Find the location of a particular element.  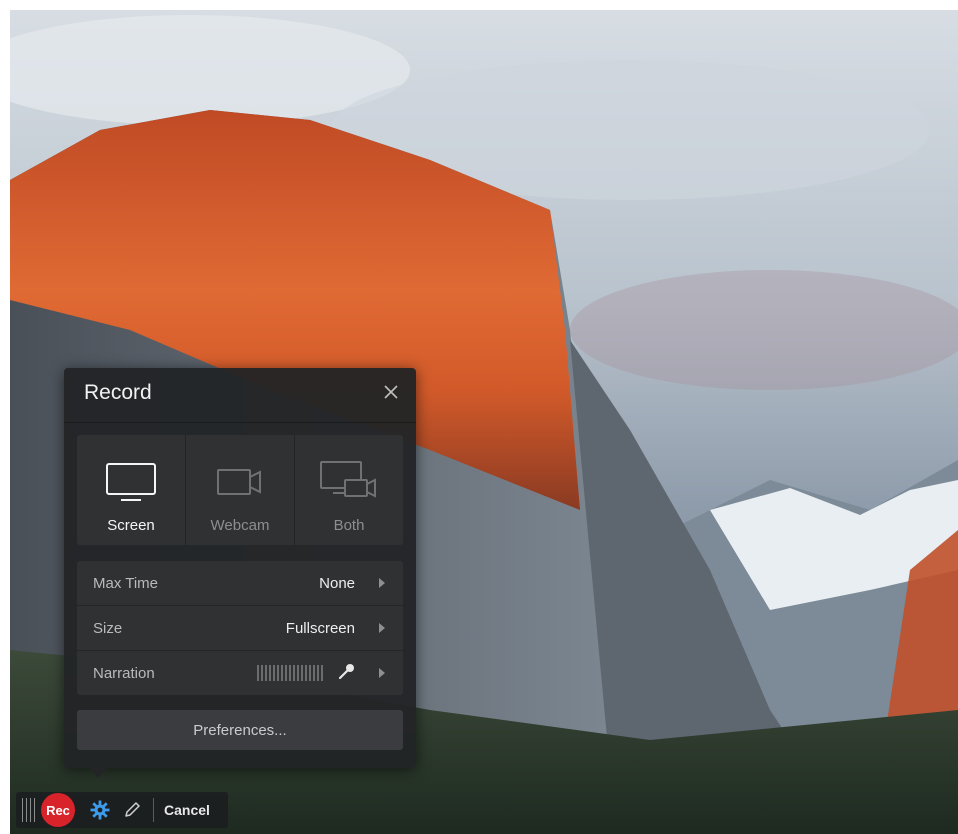

screen-and-webcam-icon is located at coordinates (349, 483).